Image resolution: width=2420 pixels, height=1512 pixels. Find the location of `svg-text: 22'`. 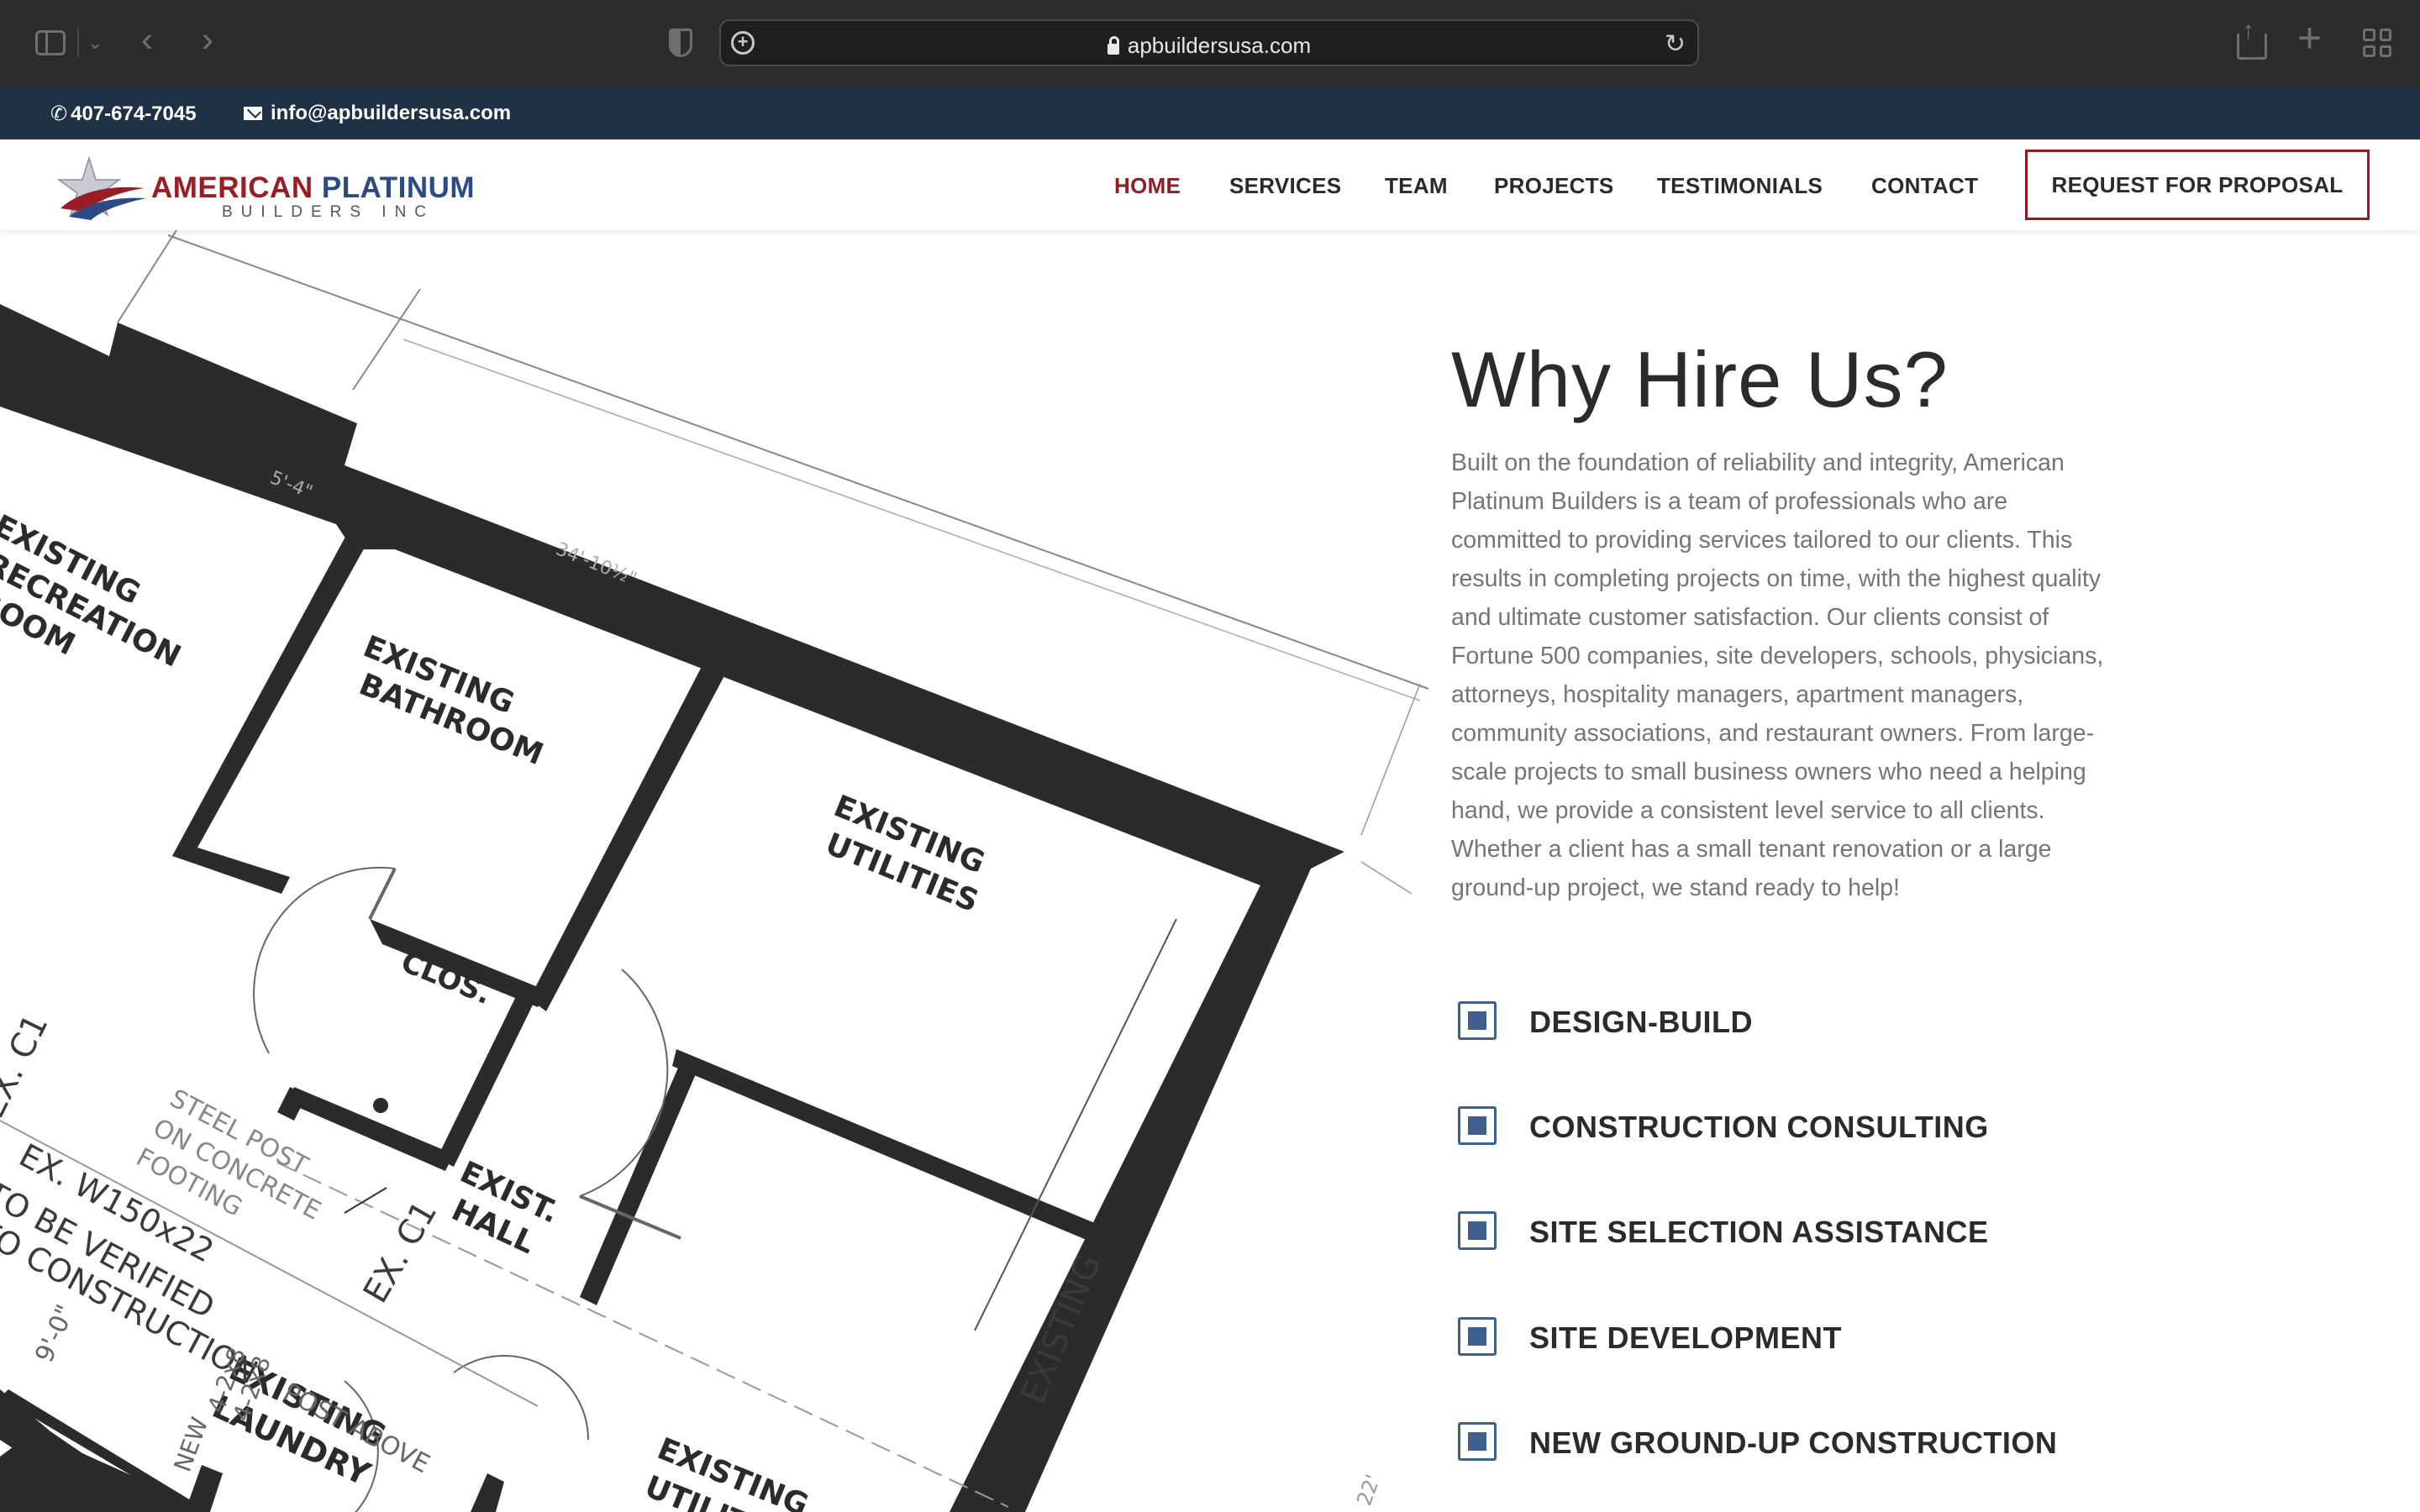

svg-text: 22' is located at coordinates (1368, 1490).